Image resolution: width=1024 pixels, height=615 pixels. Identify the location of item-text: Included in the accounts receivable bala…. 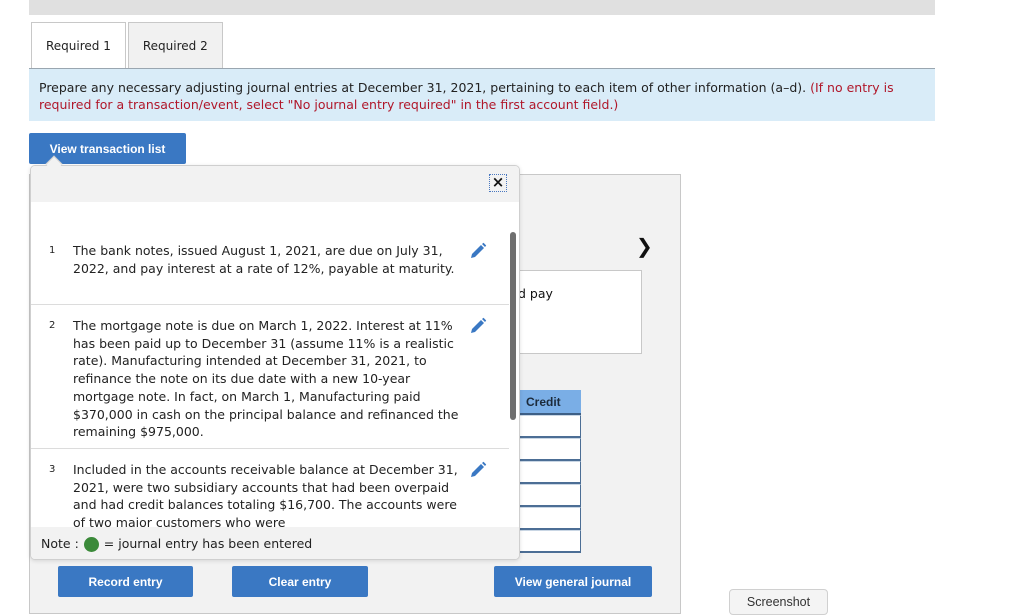
(265, 494).